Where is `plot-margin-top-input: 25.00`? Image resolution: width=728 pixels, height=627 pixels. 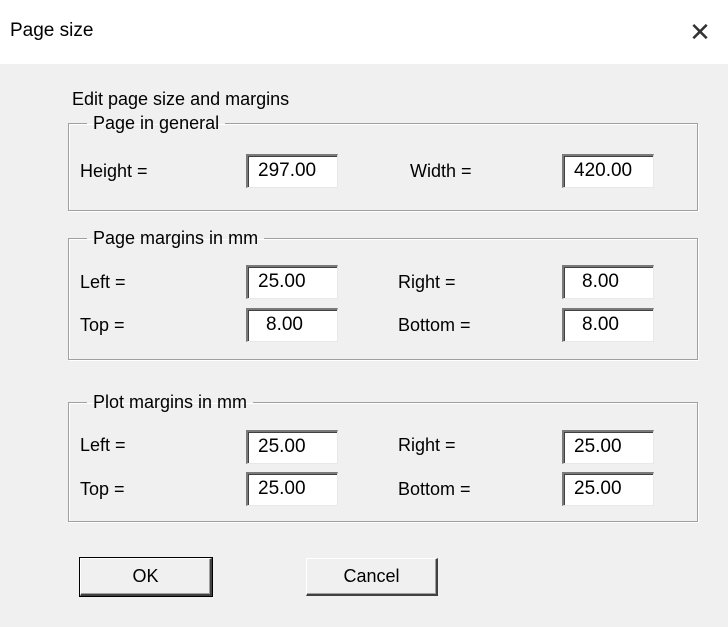 plot-margin-top-input: 25.00 is located at coordinates (292, 489).